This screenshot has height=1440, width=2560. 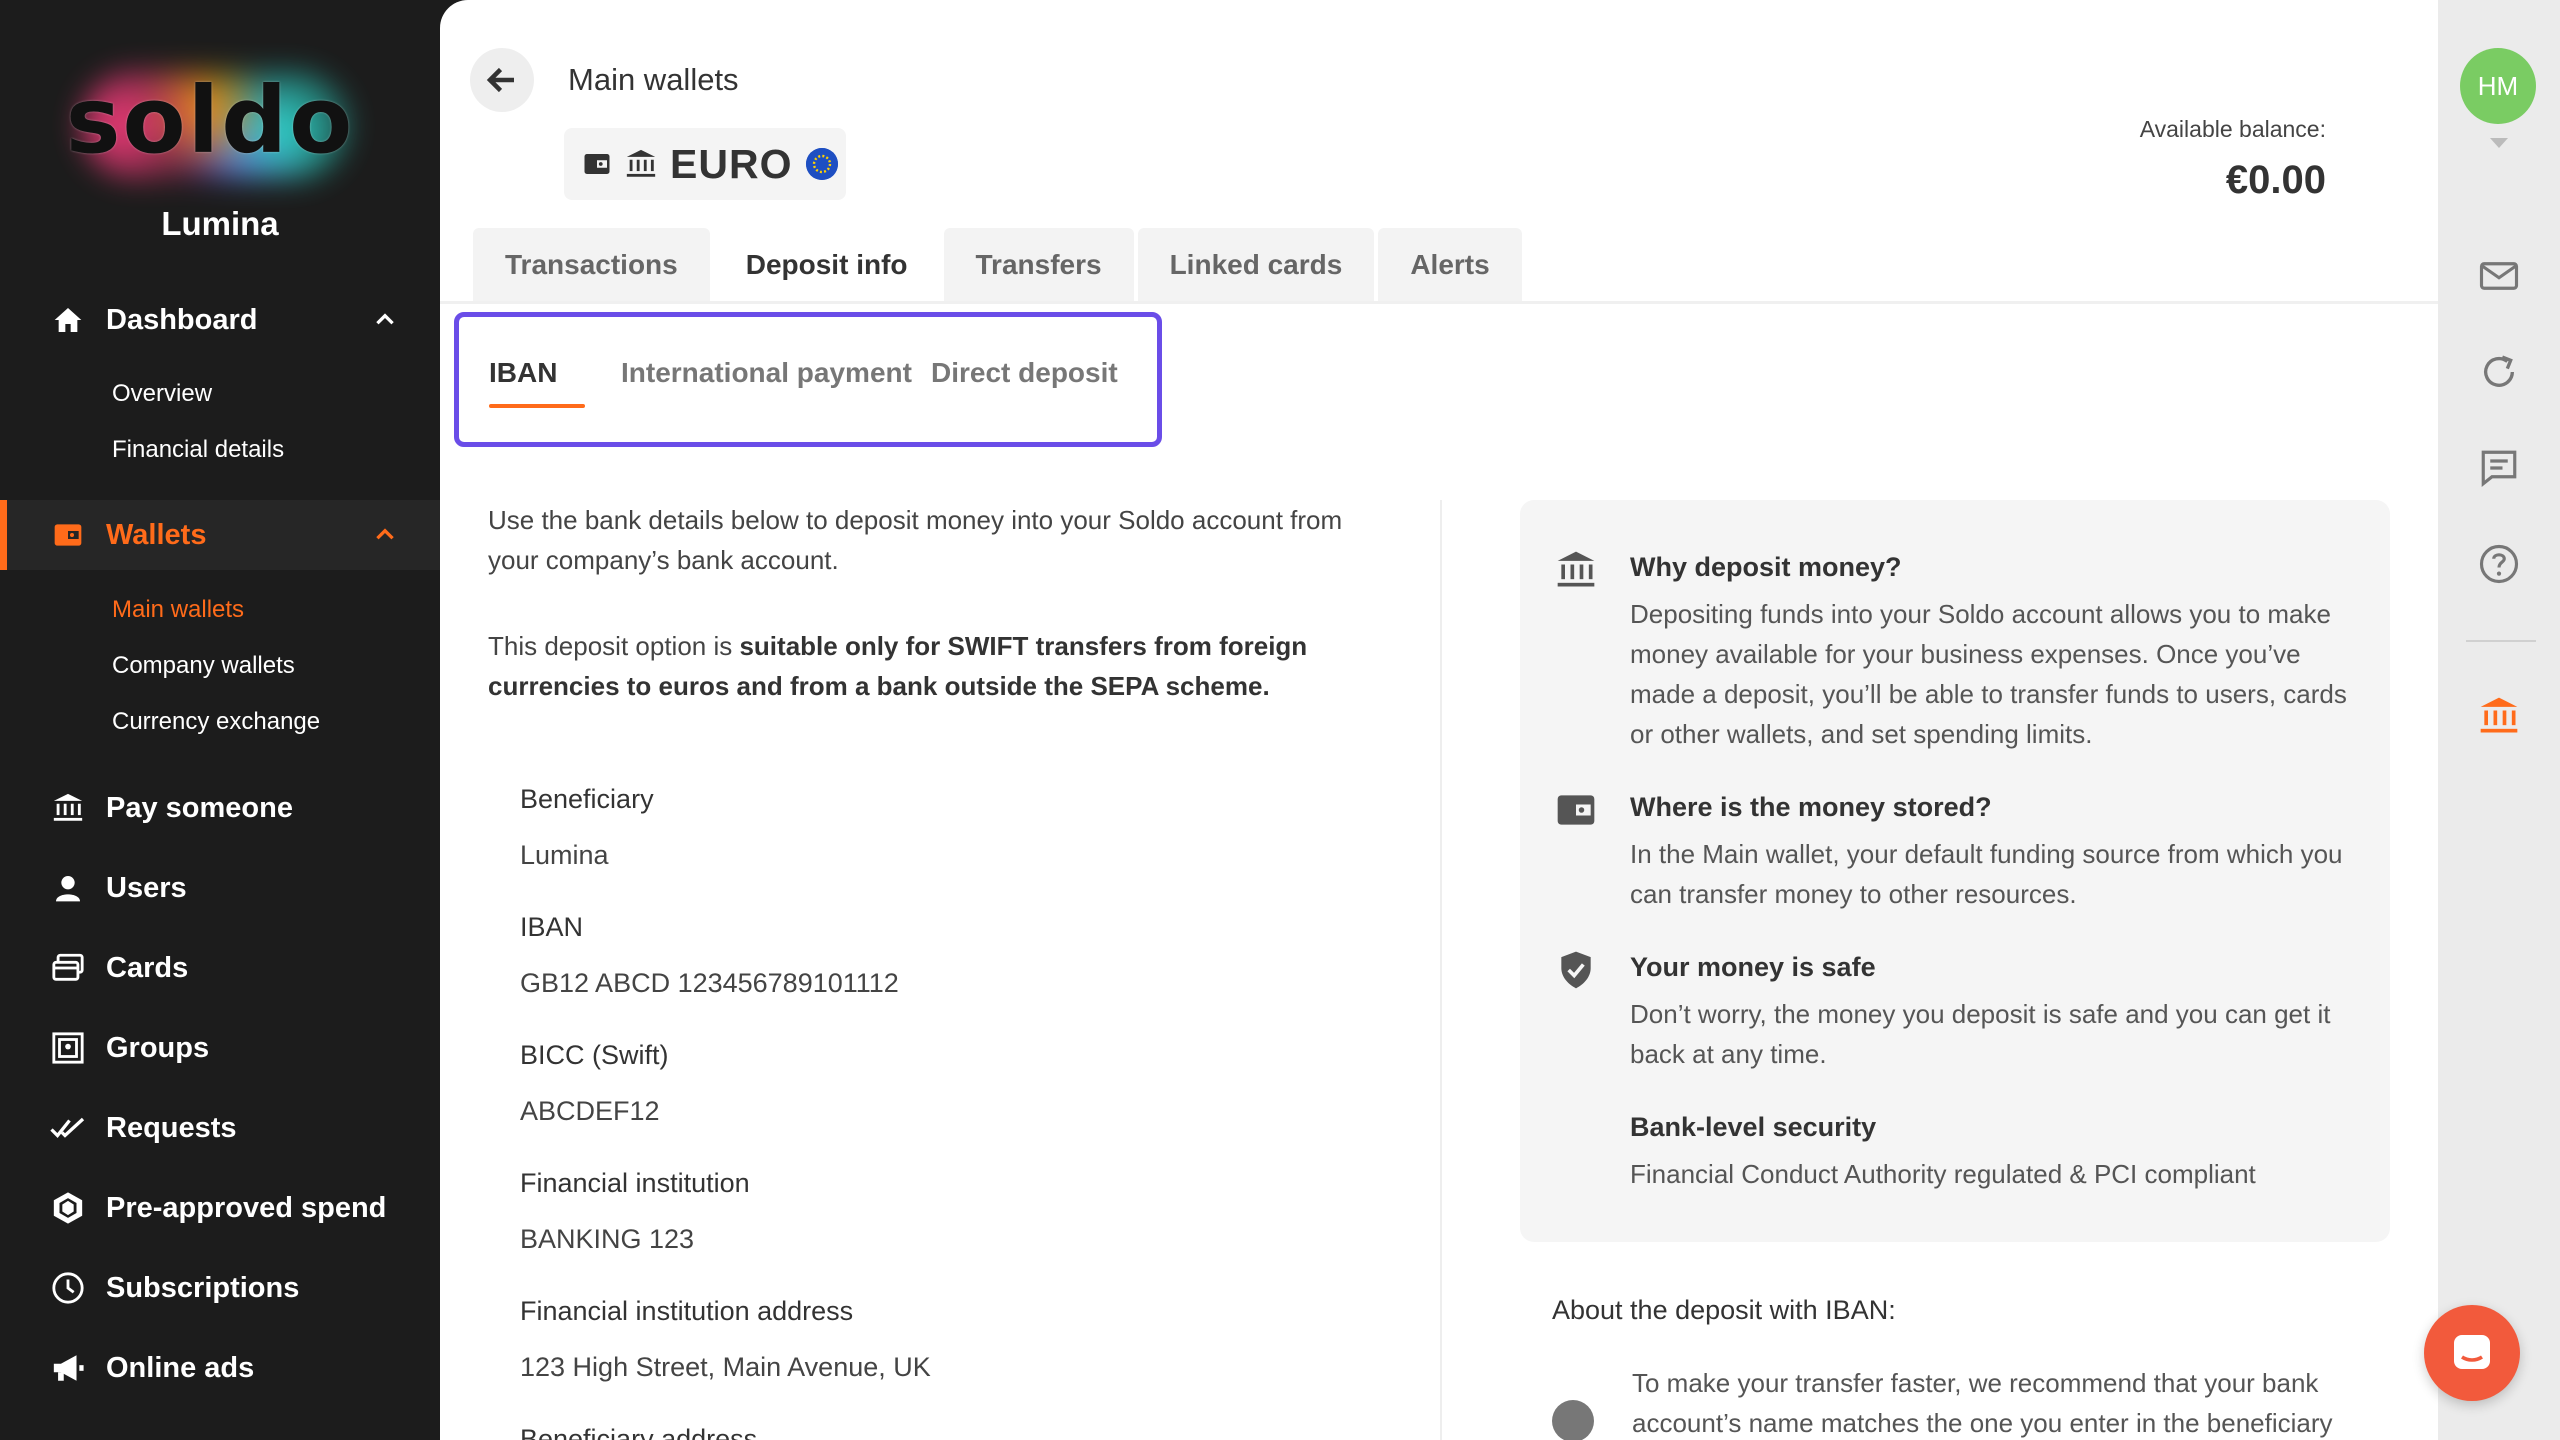 I want to click on sidebar-item-label: Subscriptions, so click(x=203, y=1287).